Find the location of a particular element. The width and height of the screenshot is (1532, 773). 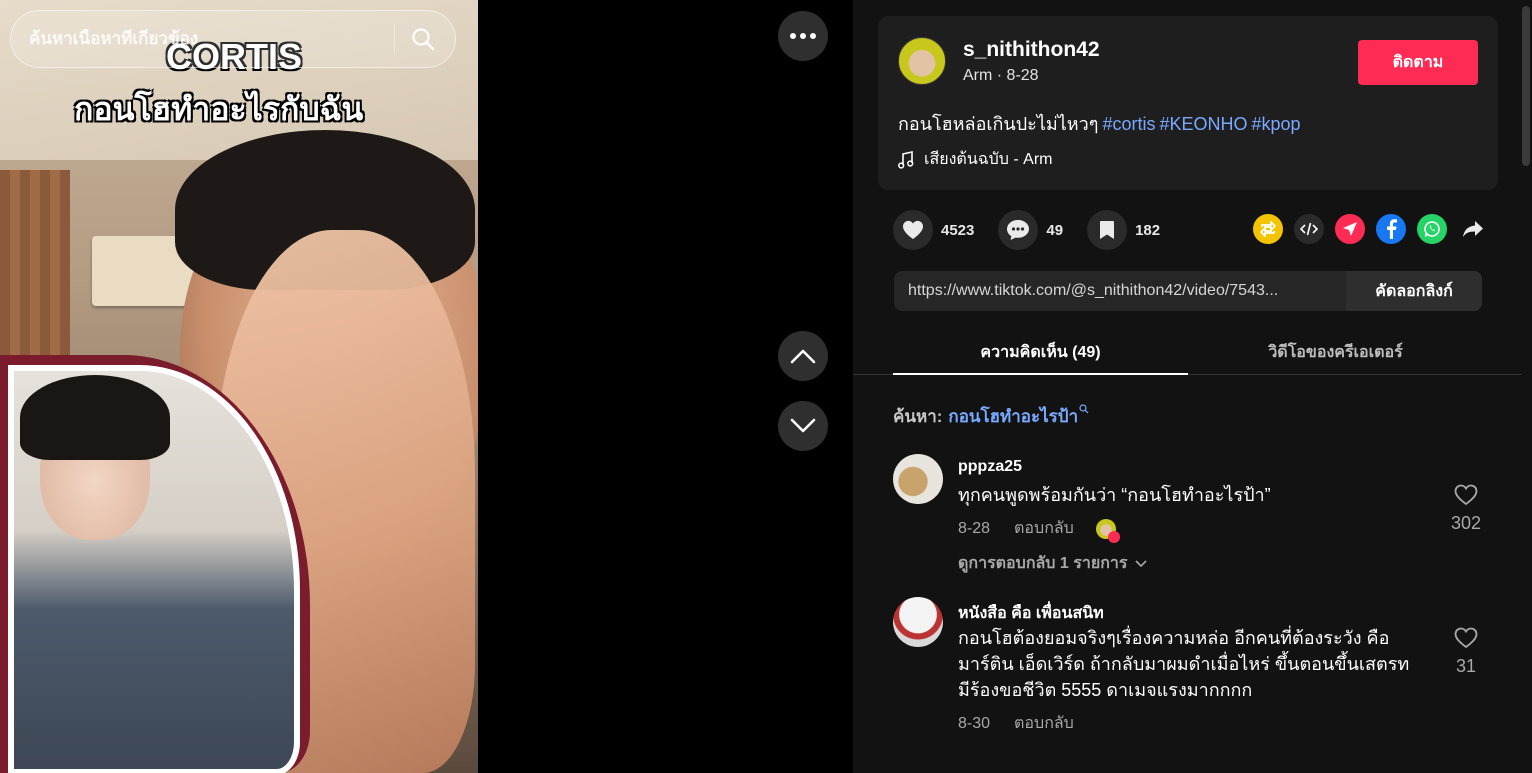

small-search-icon is located at coordinates (1084, 409).